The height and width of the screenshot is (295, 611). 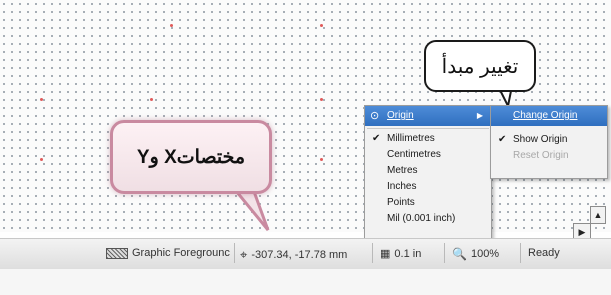 I want to click on menu-item-label: Centimetres, so click(x=414, y=154).